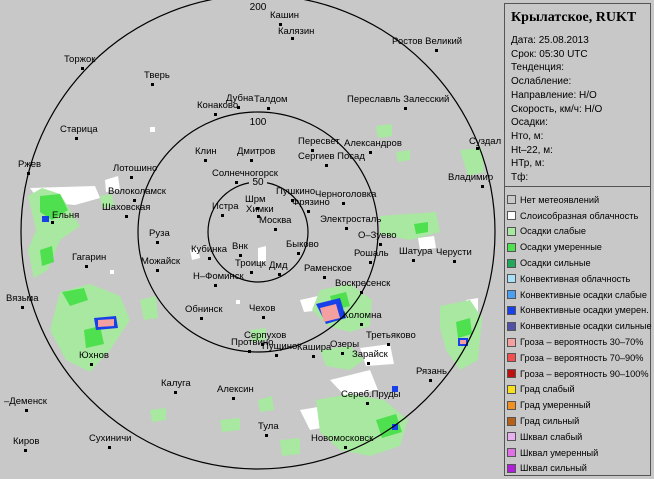 The height and width of the screenshot is (479, 654). I want to click on legend-item: Осадки сильные, so click(577, 263).